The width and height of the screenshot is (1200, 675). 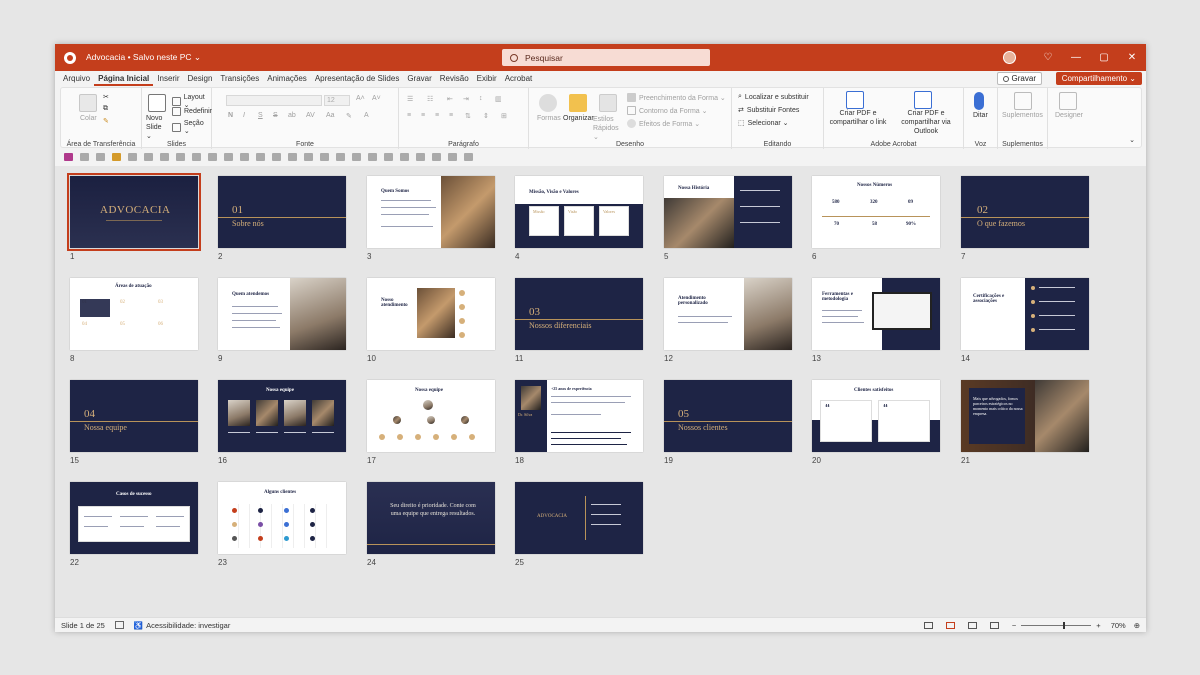 I want to click on align-center-qat-icon, so click(x=212, y=156).